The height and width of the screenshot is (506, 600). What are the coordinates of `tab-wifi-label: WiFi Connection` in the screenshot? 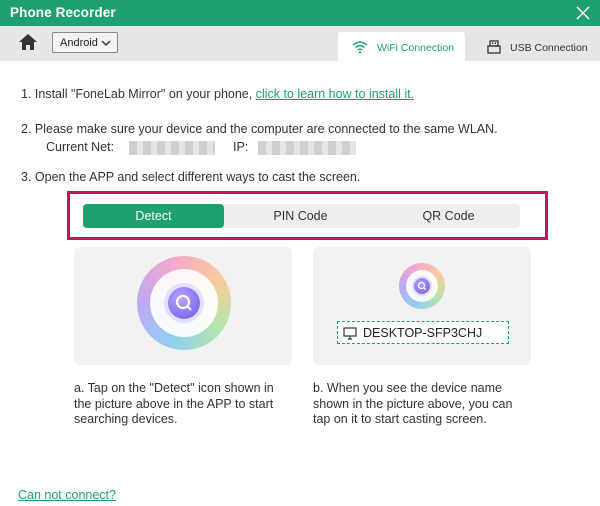 It's located at (416, 48).